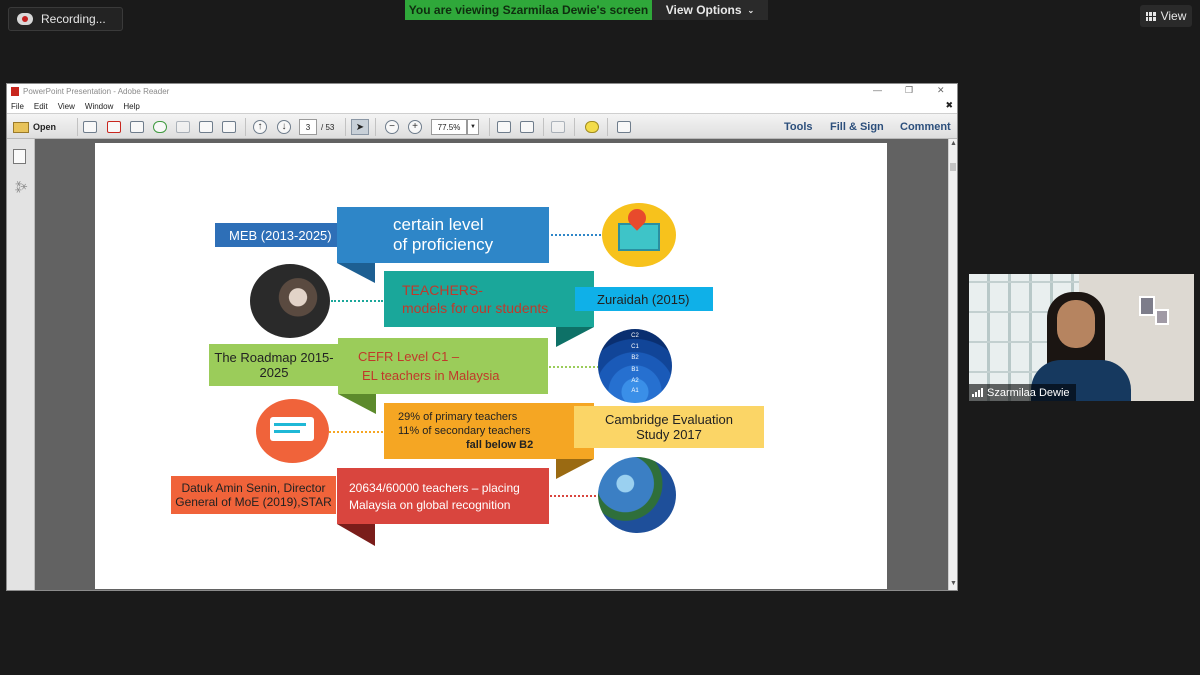 The height and width of the screenshot is (675, 1200). I want to click on roadmap-label: The Roadmap 2015- 2025, so click(274, 365).